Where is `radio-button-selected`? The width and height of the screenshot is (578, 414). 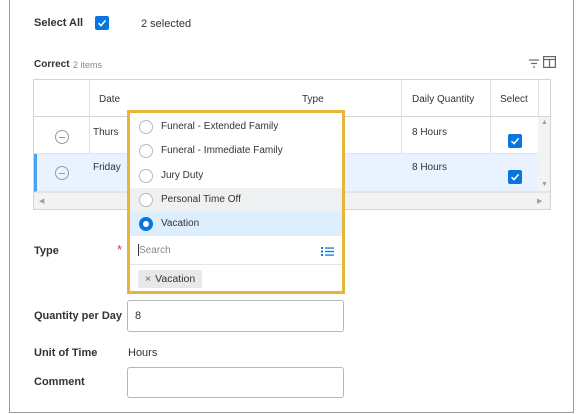
radio-button-selected is located at coordinates (146, 224).